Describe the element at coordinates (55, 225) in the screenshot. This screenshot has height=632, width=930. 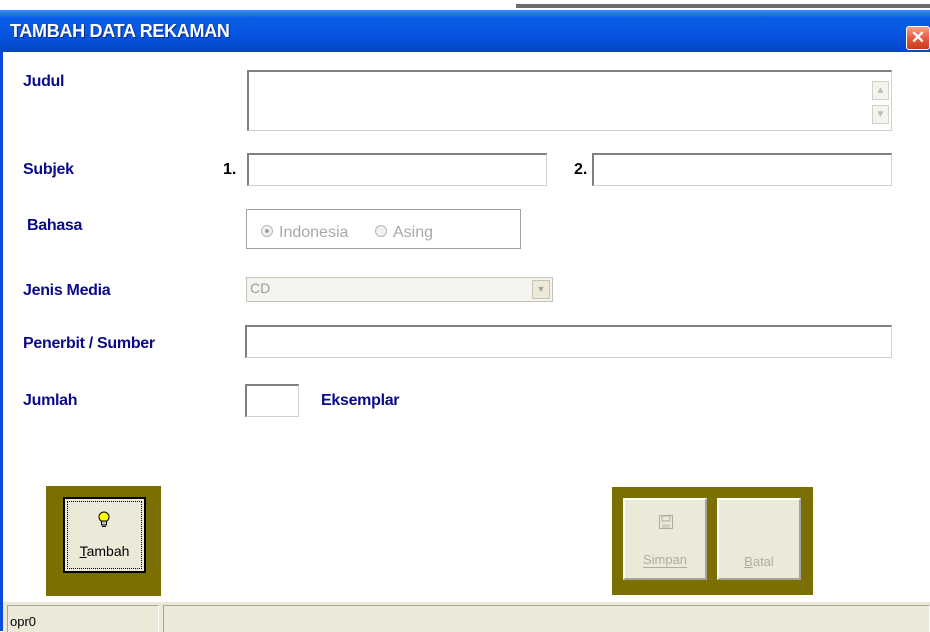
I see `bahasa-label: Bahasa` at that location.